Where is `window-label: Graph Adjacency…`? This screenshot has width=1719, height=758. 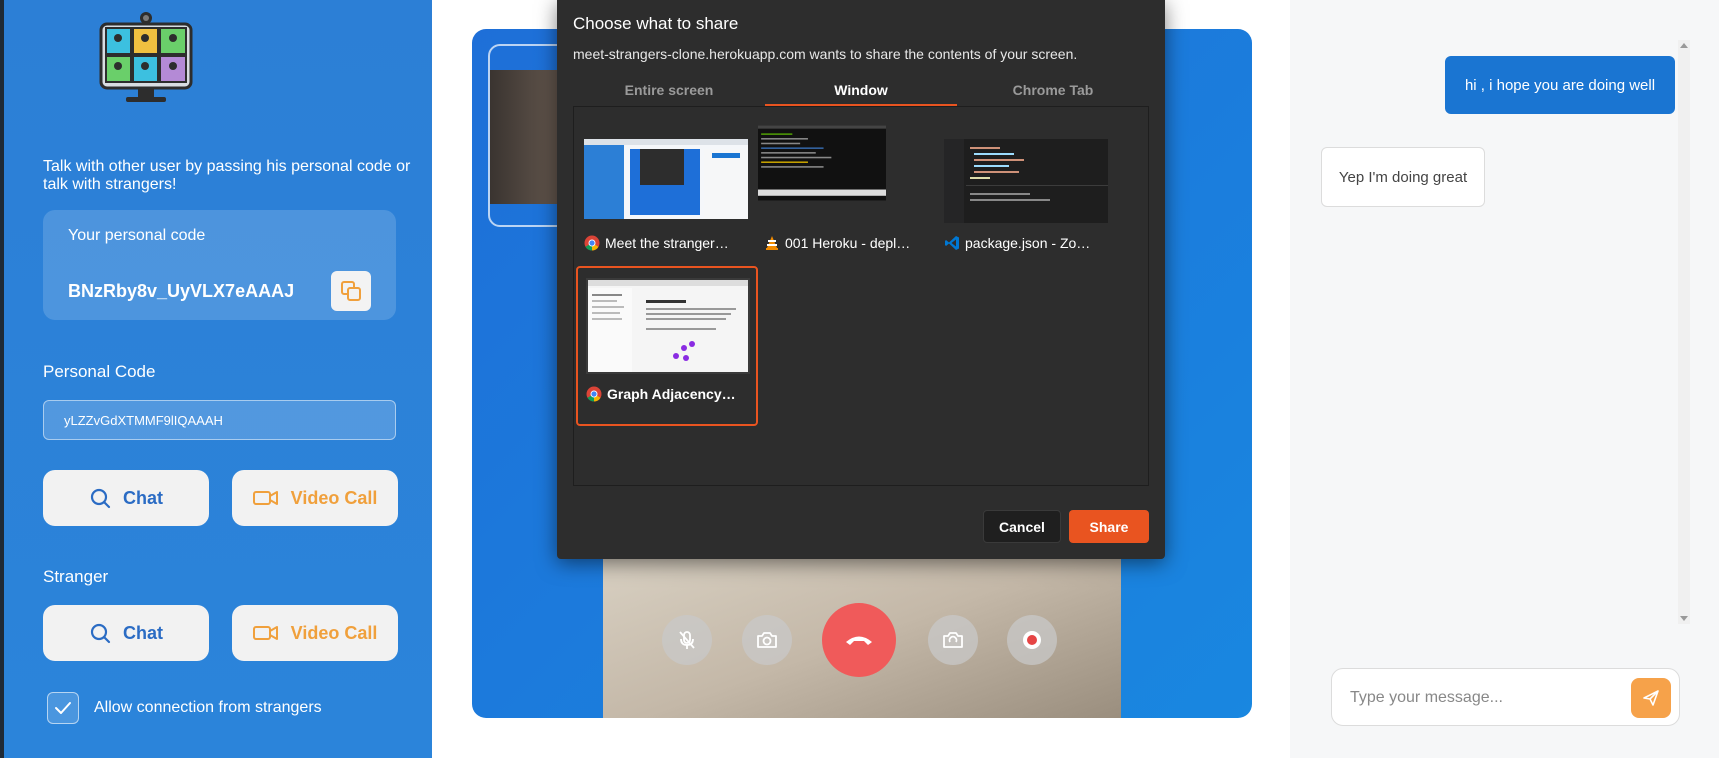 window-label: Graph Adjacency… is located at coordinates (669, 394).